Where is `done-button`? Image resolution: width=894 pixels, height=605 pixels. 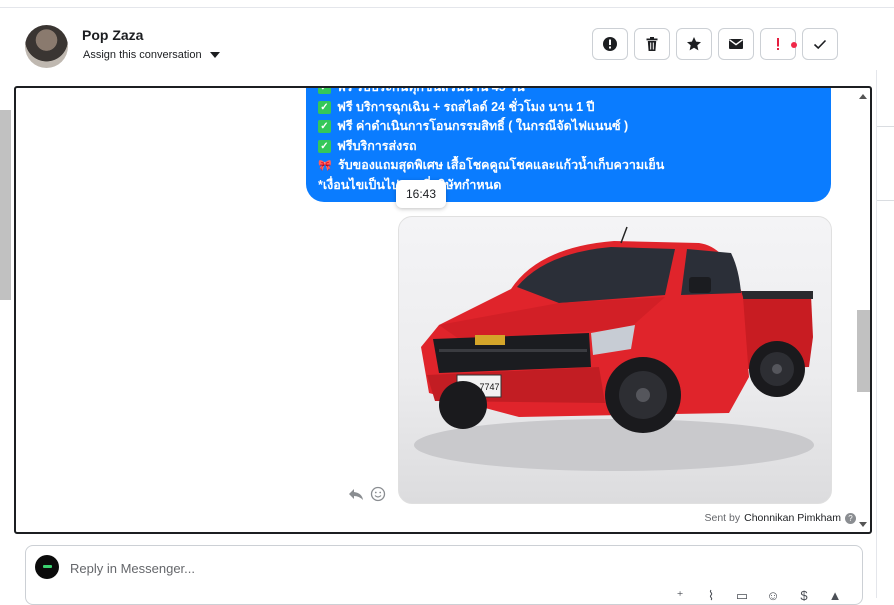
done-button is located at coordinates (820, 44).